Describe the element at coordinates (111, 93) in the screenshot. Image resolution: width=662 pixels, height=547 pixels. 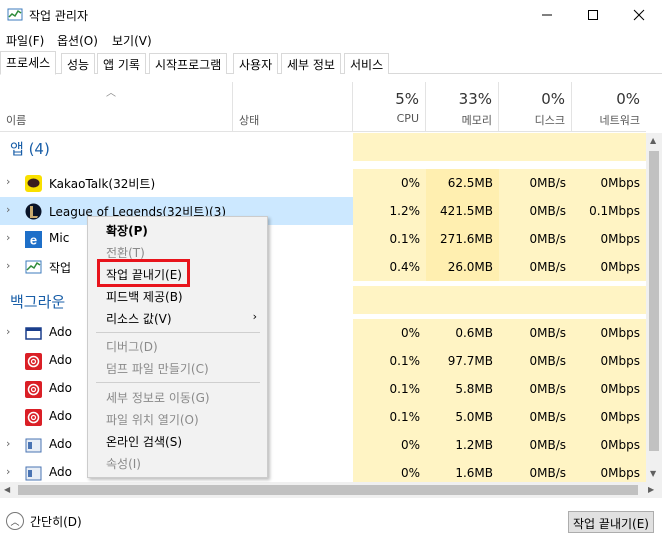
I see `sort-up-icon: ︿` at that location.